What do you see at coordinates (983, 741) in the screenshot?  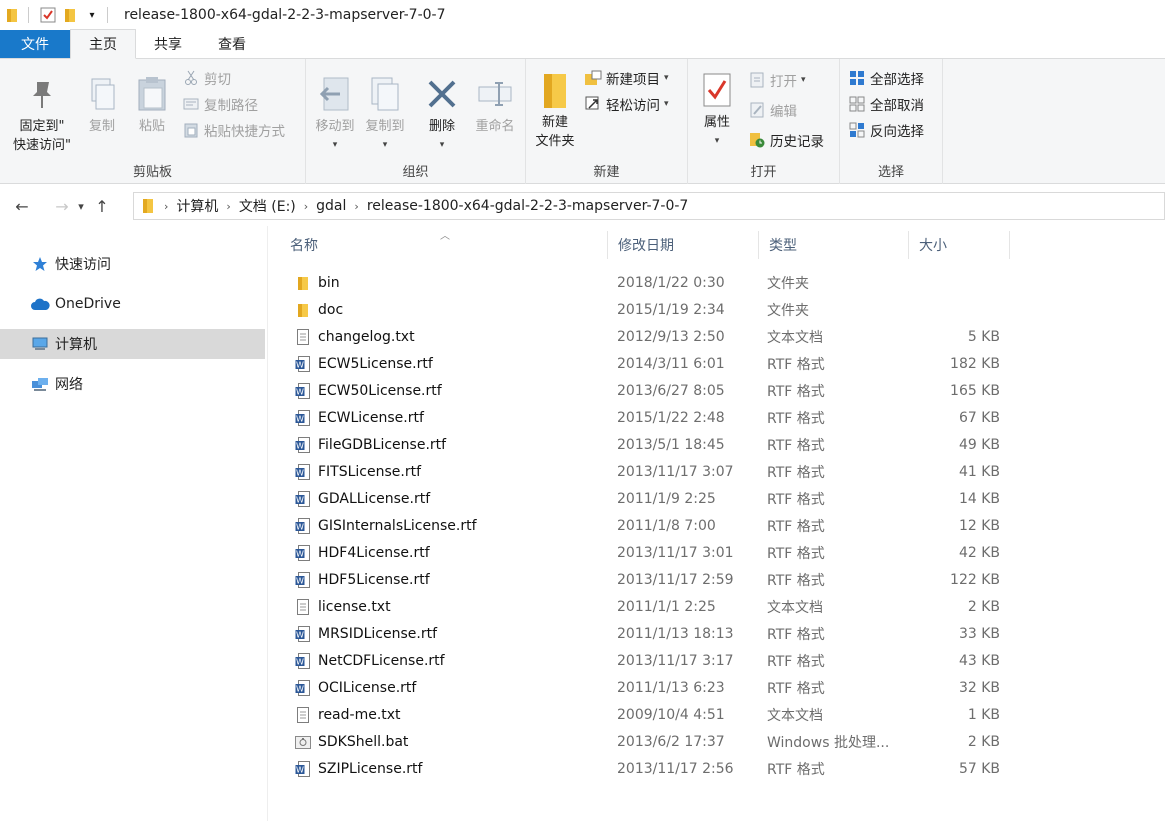 I see `file-size: 2 KB` at bounding box center [983, 741].